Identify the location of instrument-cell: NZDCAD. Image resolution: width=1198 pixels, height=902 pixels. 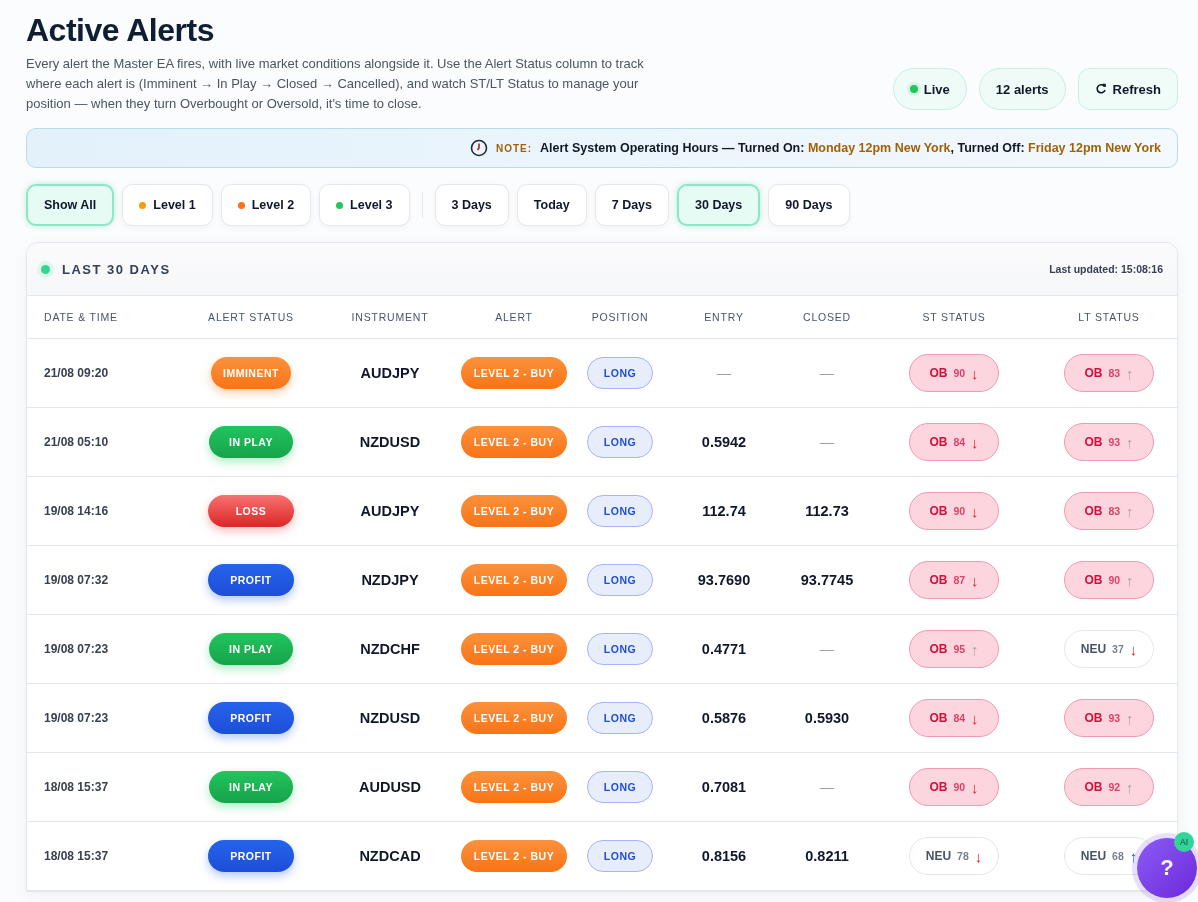
(390, 856).